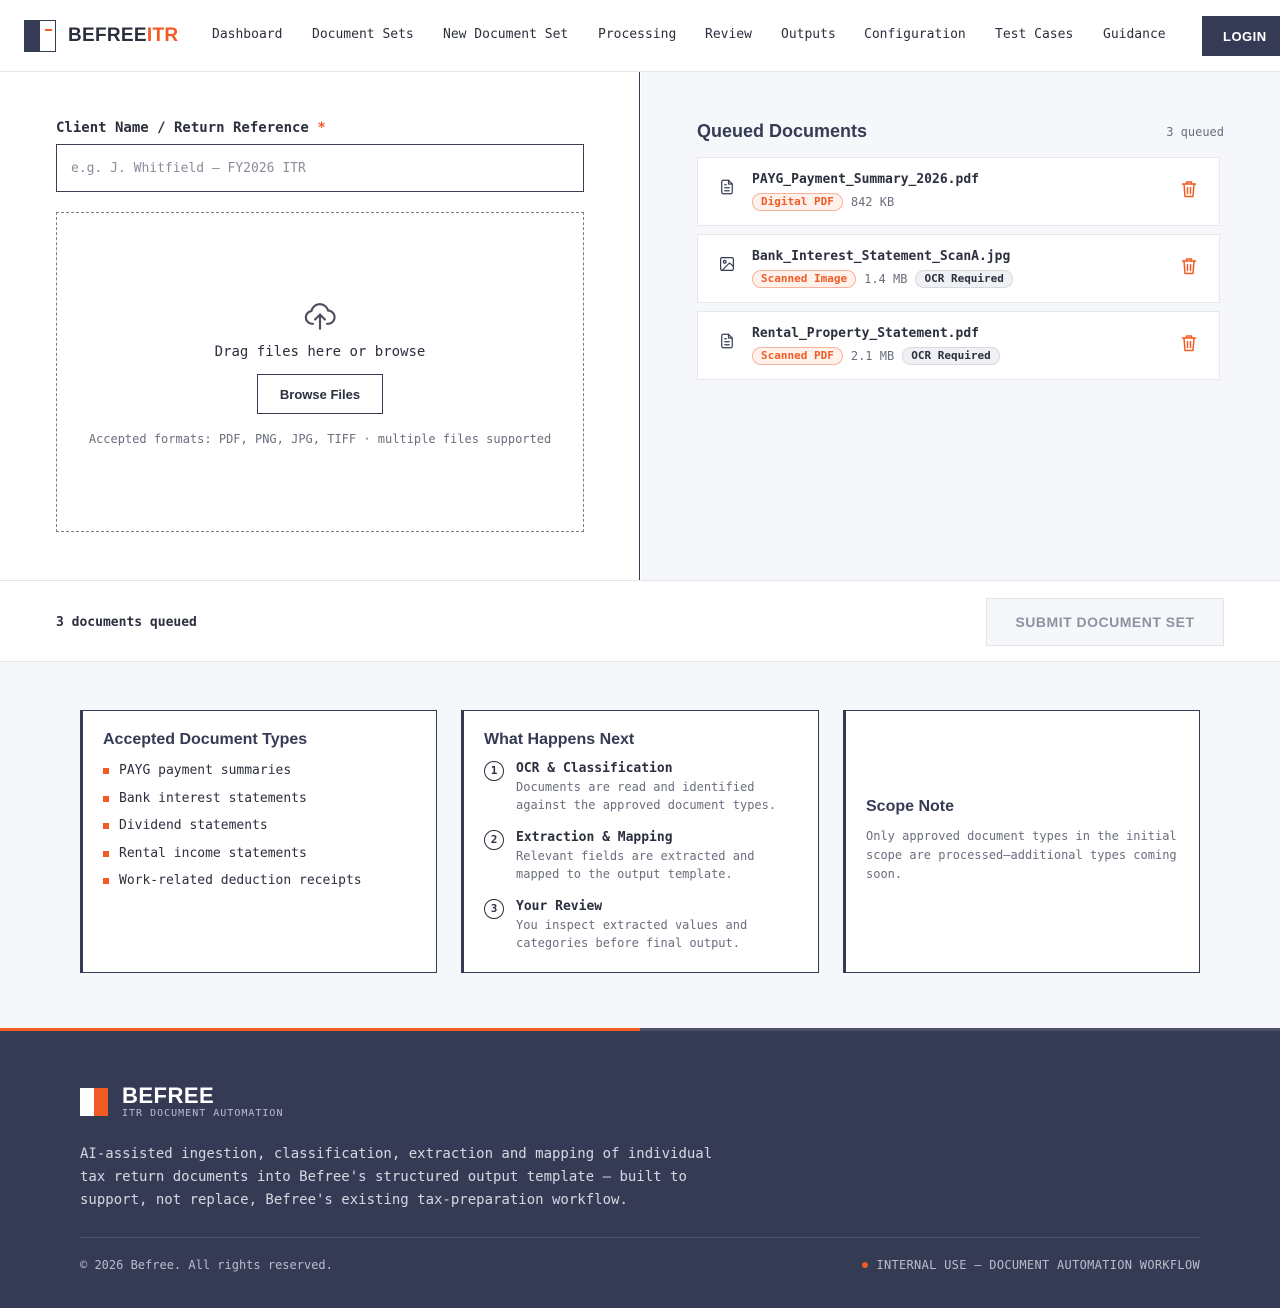 The image size is (1280, 1308). I want to click on nav-dashboard: Dashboard, so click(247, 34).